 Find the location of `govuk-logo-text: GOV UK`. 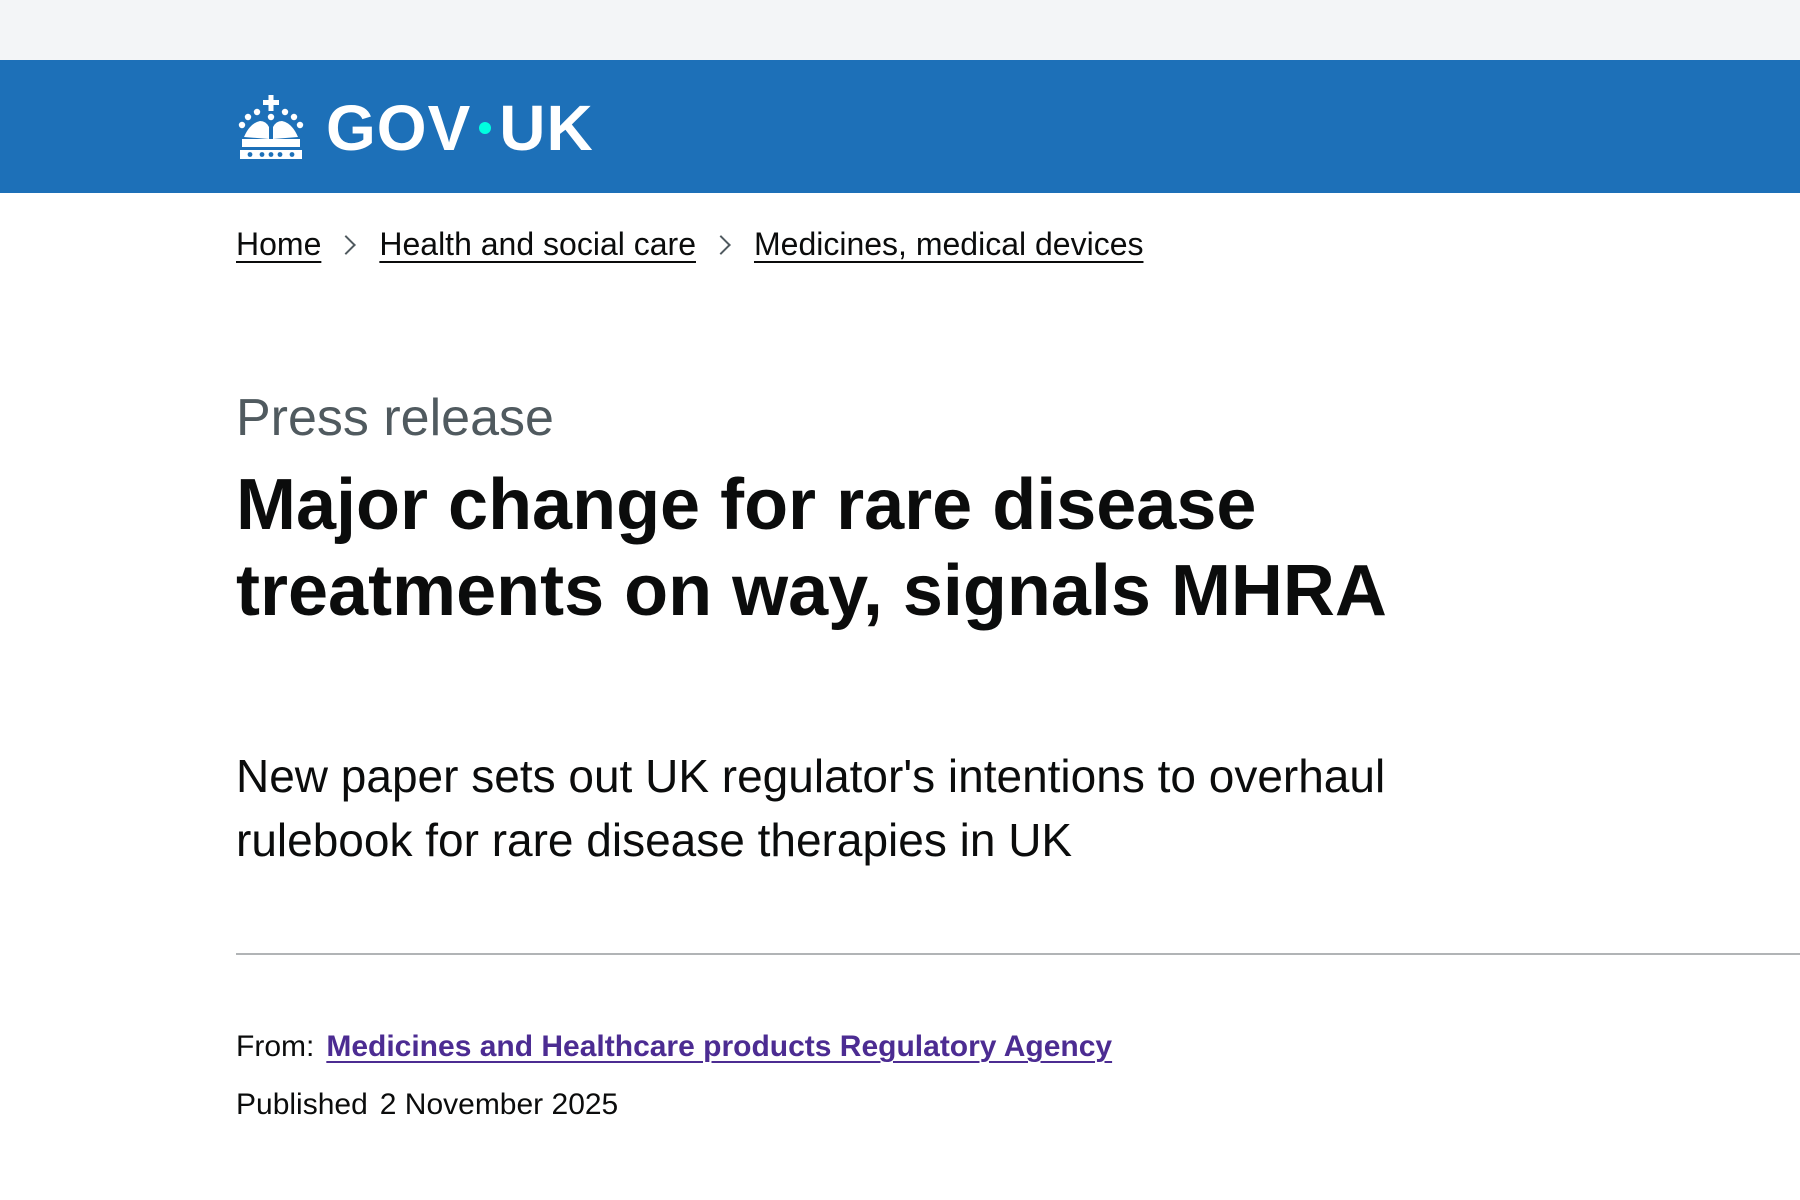

govuk-logo-text: GOV UK is located at coordinates (460, 128).